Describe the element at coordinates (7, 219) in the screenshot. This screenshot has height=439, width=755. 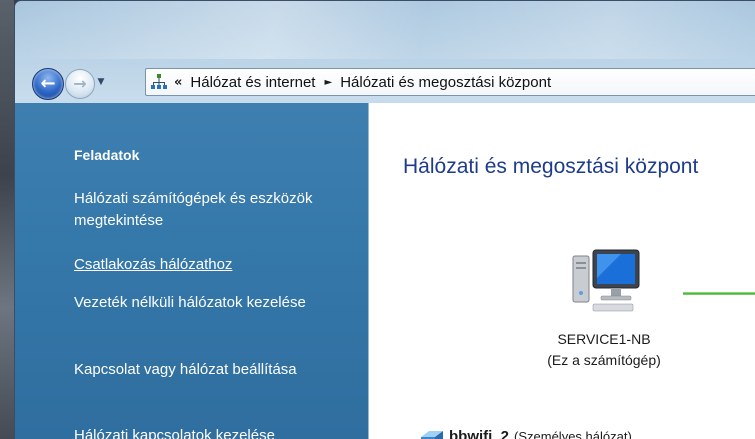
I see `desktop-background` at that location.